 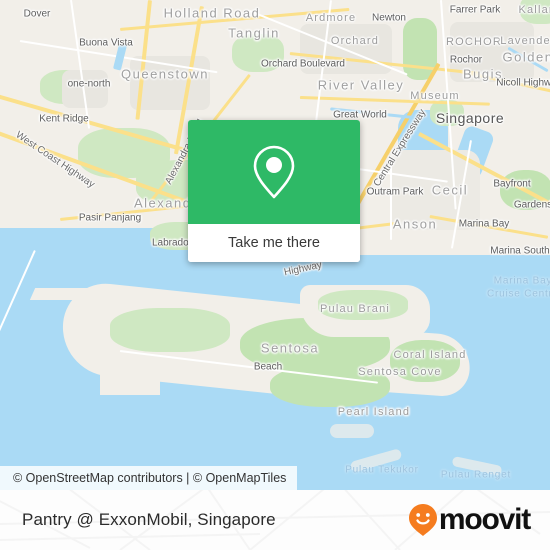 What do you see at coordinates (363, 305) in the screenshot?
I see `park-pulau-brani` at bounding box center [363, 305].